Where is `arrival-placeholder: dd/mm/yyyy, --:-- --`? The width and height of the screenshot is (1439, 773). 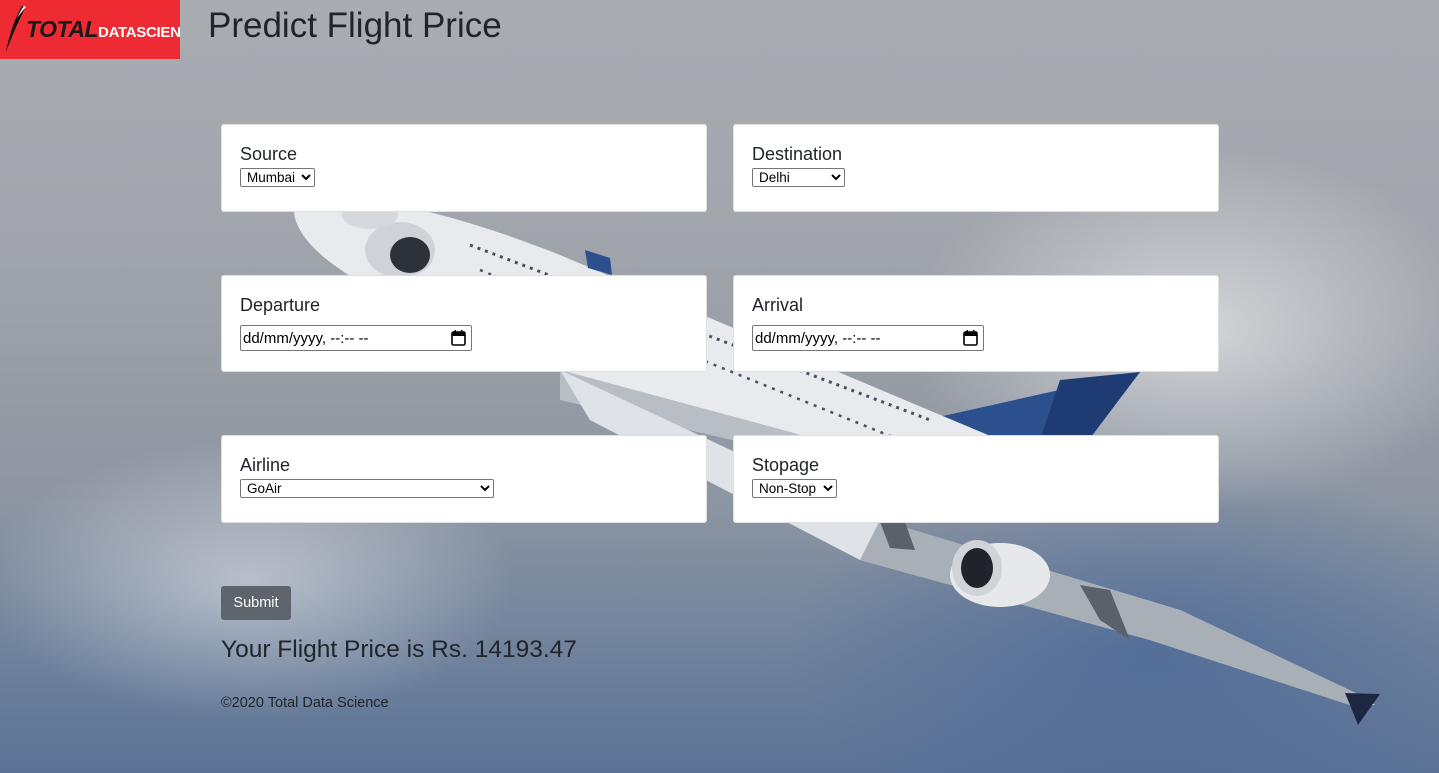
arrival-placeholder: dd/mm/yyyy, --:-- -- is located at coordinates (818, 338).